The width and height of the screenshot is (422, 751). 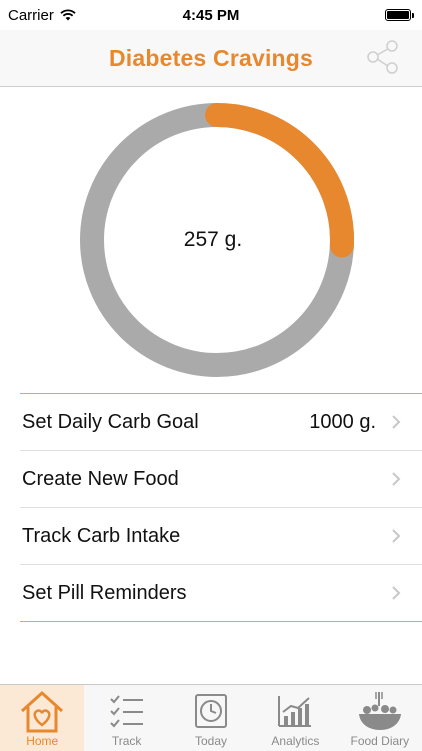 I want to click on tab-label: Home, so click(x=42, y=741).